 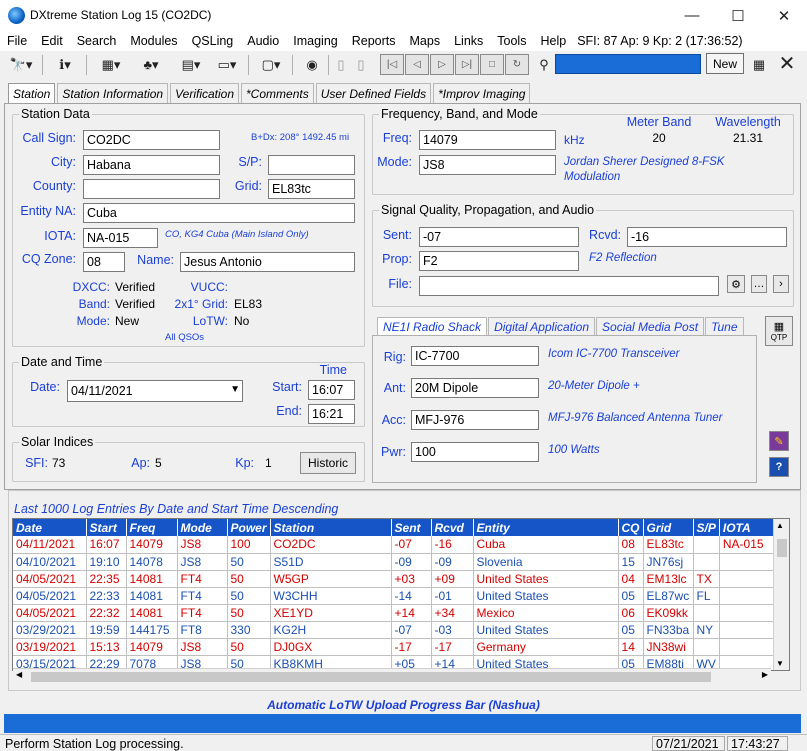 What do you see at coordinates (736, 284) in the screenshot?
I see `gears-icon: ⚙` at bounding box center [736, 284].